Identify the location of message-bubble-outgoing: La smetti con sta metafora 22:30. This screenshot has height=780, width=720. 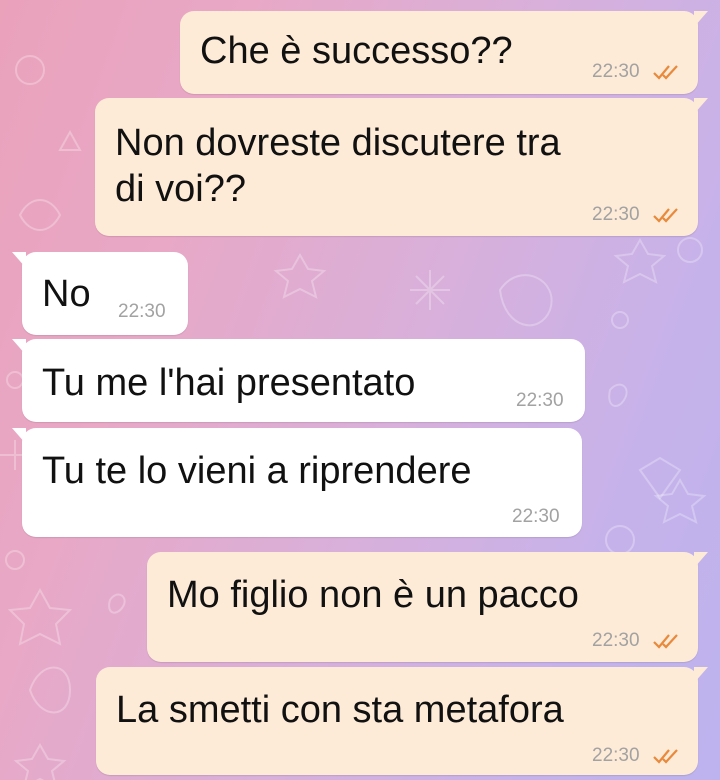
(402, 721).